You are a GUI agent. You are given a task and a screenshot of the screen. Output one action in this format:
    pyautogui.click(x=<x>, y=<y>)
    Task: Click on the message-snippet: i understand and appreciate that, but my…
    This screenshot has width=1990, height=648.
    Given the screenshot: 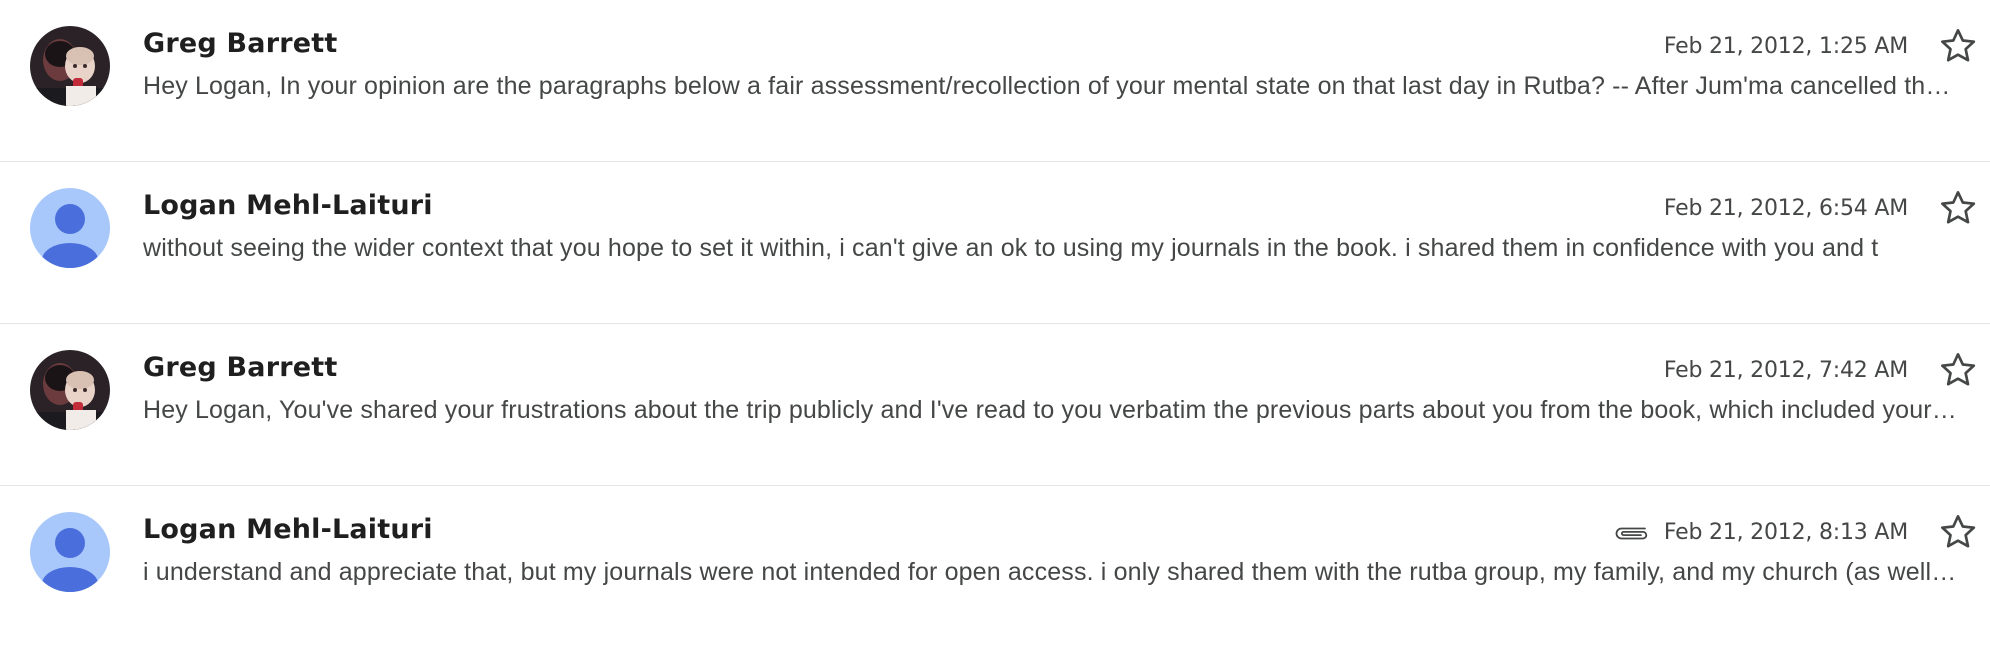 What is the action you would take?
    pyautogui.click(x=1050, y=572)
    